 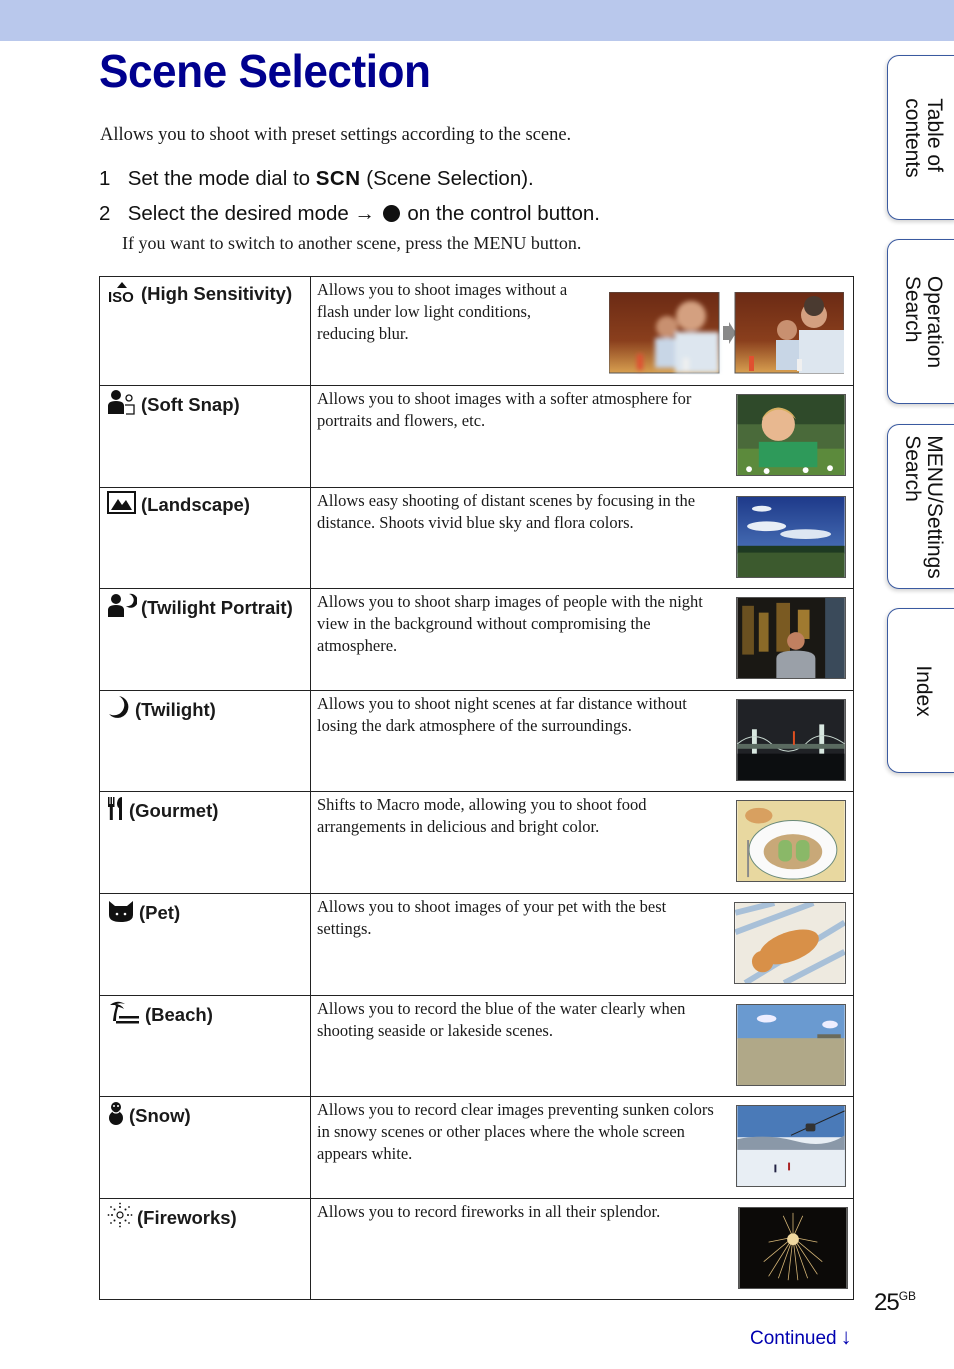 What do you see at coordinates (364, 213) in the screenshot?
I see `arrow-icon: →` at bounding box center [364, 213].